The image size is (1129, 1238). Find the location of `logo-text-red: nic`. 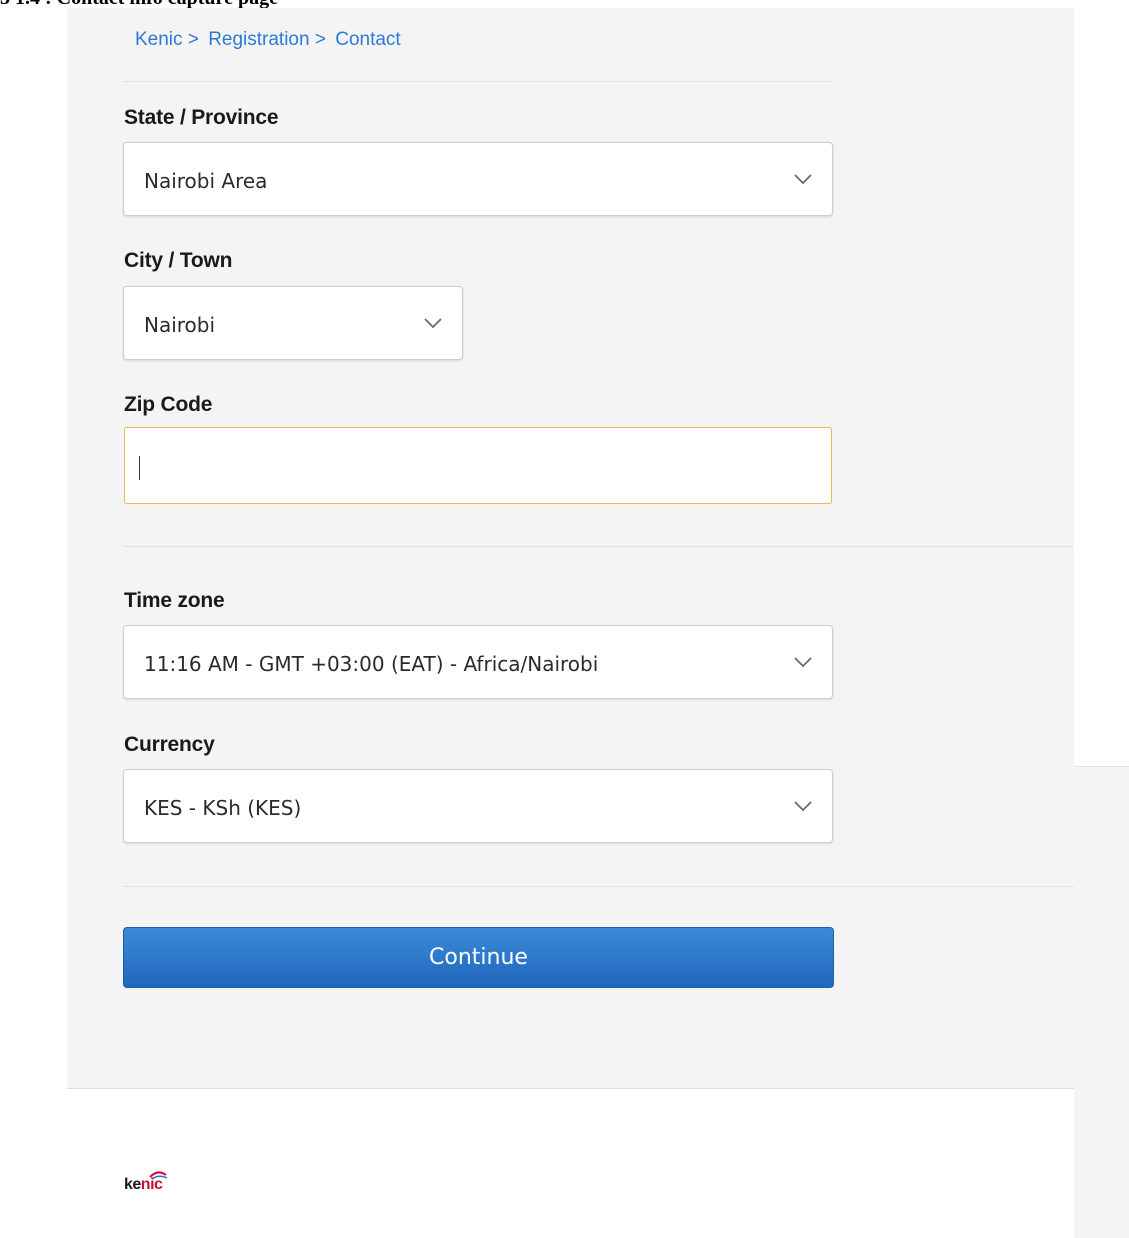

logo-text-red: nic is located at coordinates (151, 1184).